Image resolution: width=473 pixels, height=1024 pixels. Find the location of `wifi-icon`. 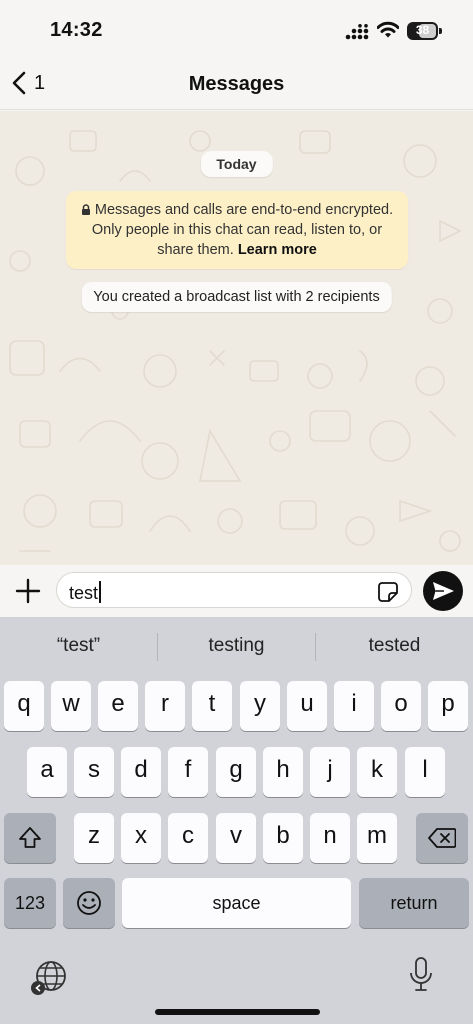

wifi-icon is located at coordinates (388, 29).